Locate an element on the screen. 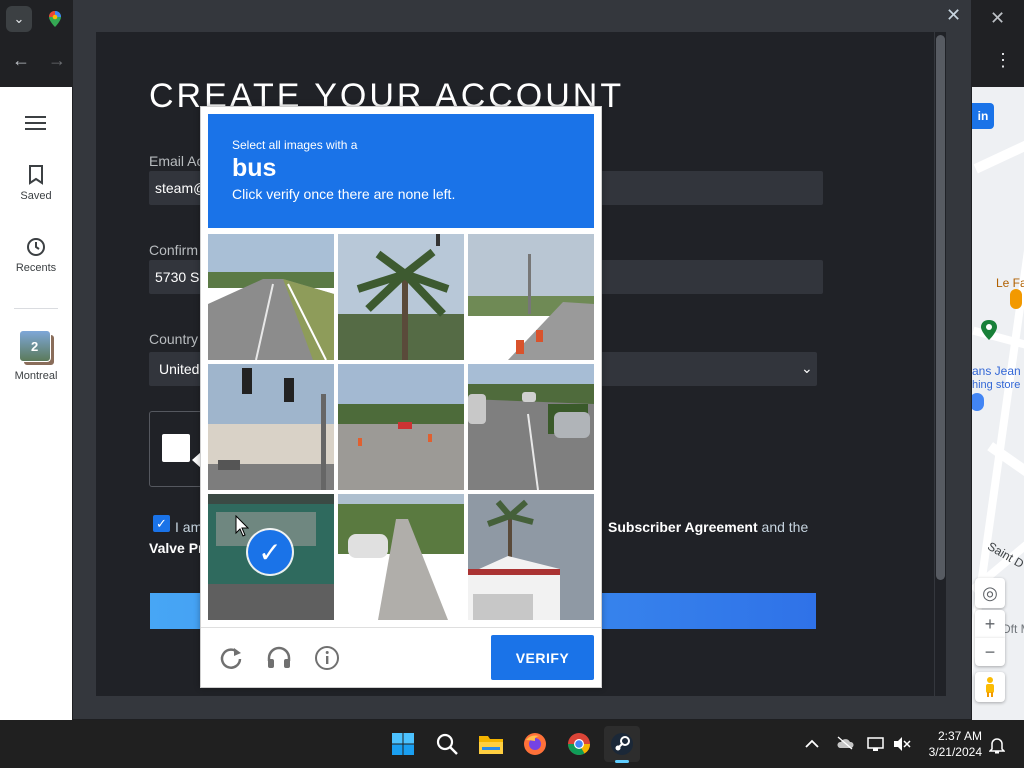 This screenshot has height=768, width=1024. place-thumbnail: 2 is located at coordinates (37, 348).